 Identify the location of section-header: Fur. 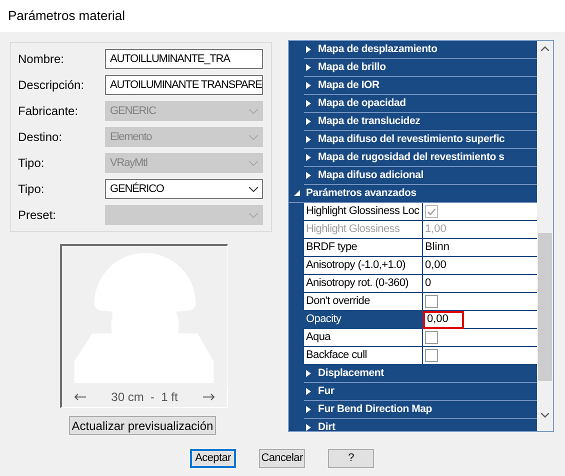
(420, 392).